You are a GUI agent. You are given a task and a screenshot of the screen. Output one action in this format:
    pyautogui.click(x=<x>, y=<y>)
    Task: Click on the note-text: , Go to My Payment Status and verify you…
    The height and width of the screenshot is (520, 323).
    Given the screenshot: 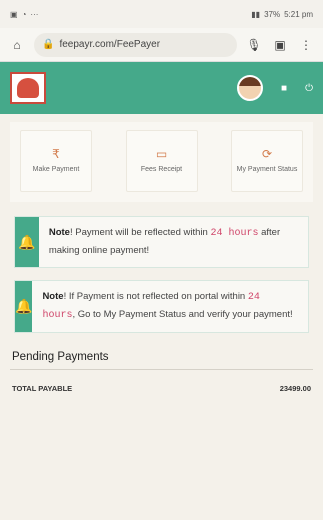 What is the action you would take?
    pyautogui.click(x=182, y=314)
    